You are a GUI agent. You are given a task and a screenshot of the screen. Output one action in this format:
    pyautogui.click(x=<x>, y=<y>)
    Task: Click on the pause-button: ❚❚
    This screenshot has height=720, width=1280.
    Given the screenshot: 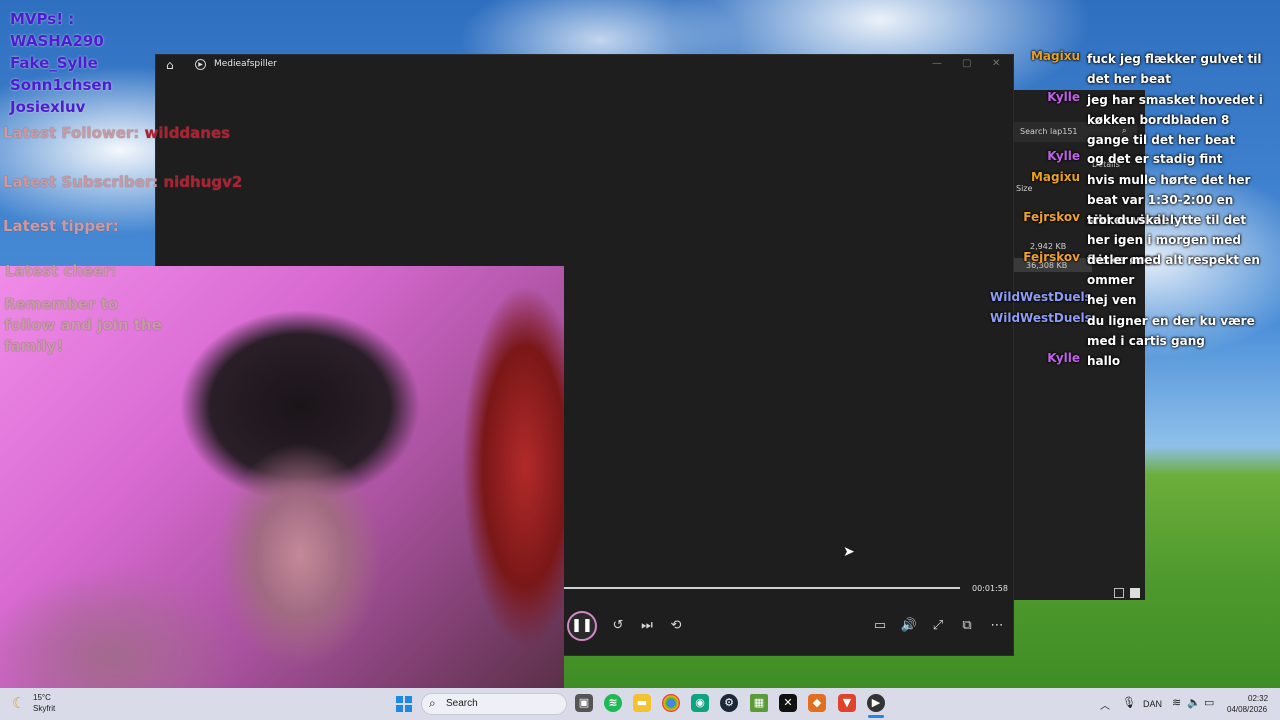 What is the action you would take?
    pyautogui.click(x=582, y=626)
    